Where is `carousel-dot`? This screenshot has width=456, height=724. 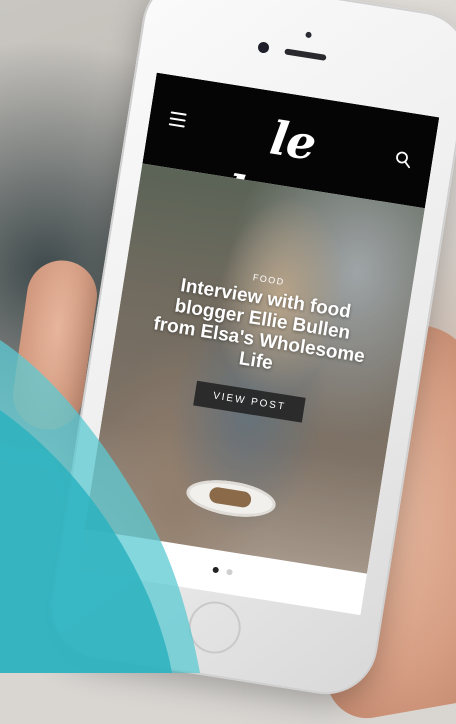
carousel-dot is located at coordinates (230, 572).